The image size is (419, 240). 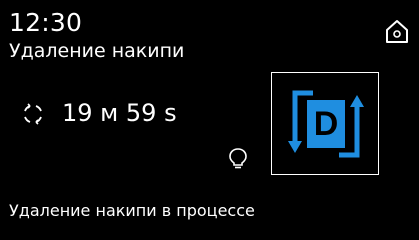 I want to click on program-letter: D, so click(x=326, y=124).